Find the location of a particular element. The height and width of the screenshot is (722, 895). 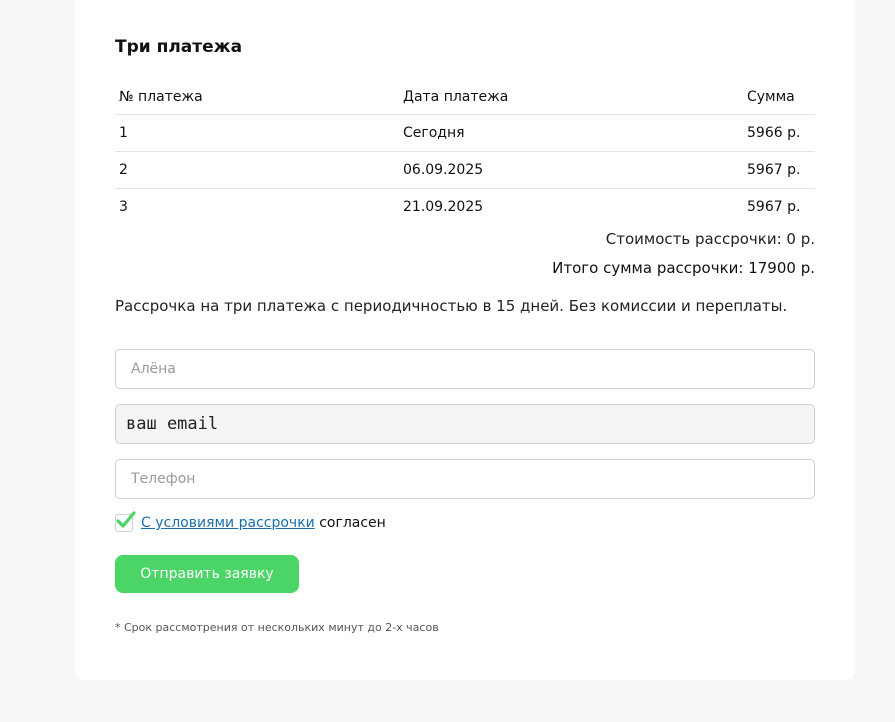

table-row: 2 06.09.2025 5967 р. is located at coordinates (465, 170).